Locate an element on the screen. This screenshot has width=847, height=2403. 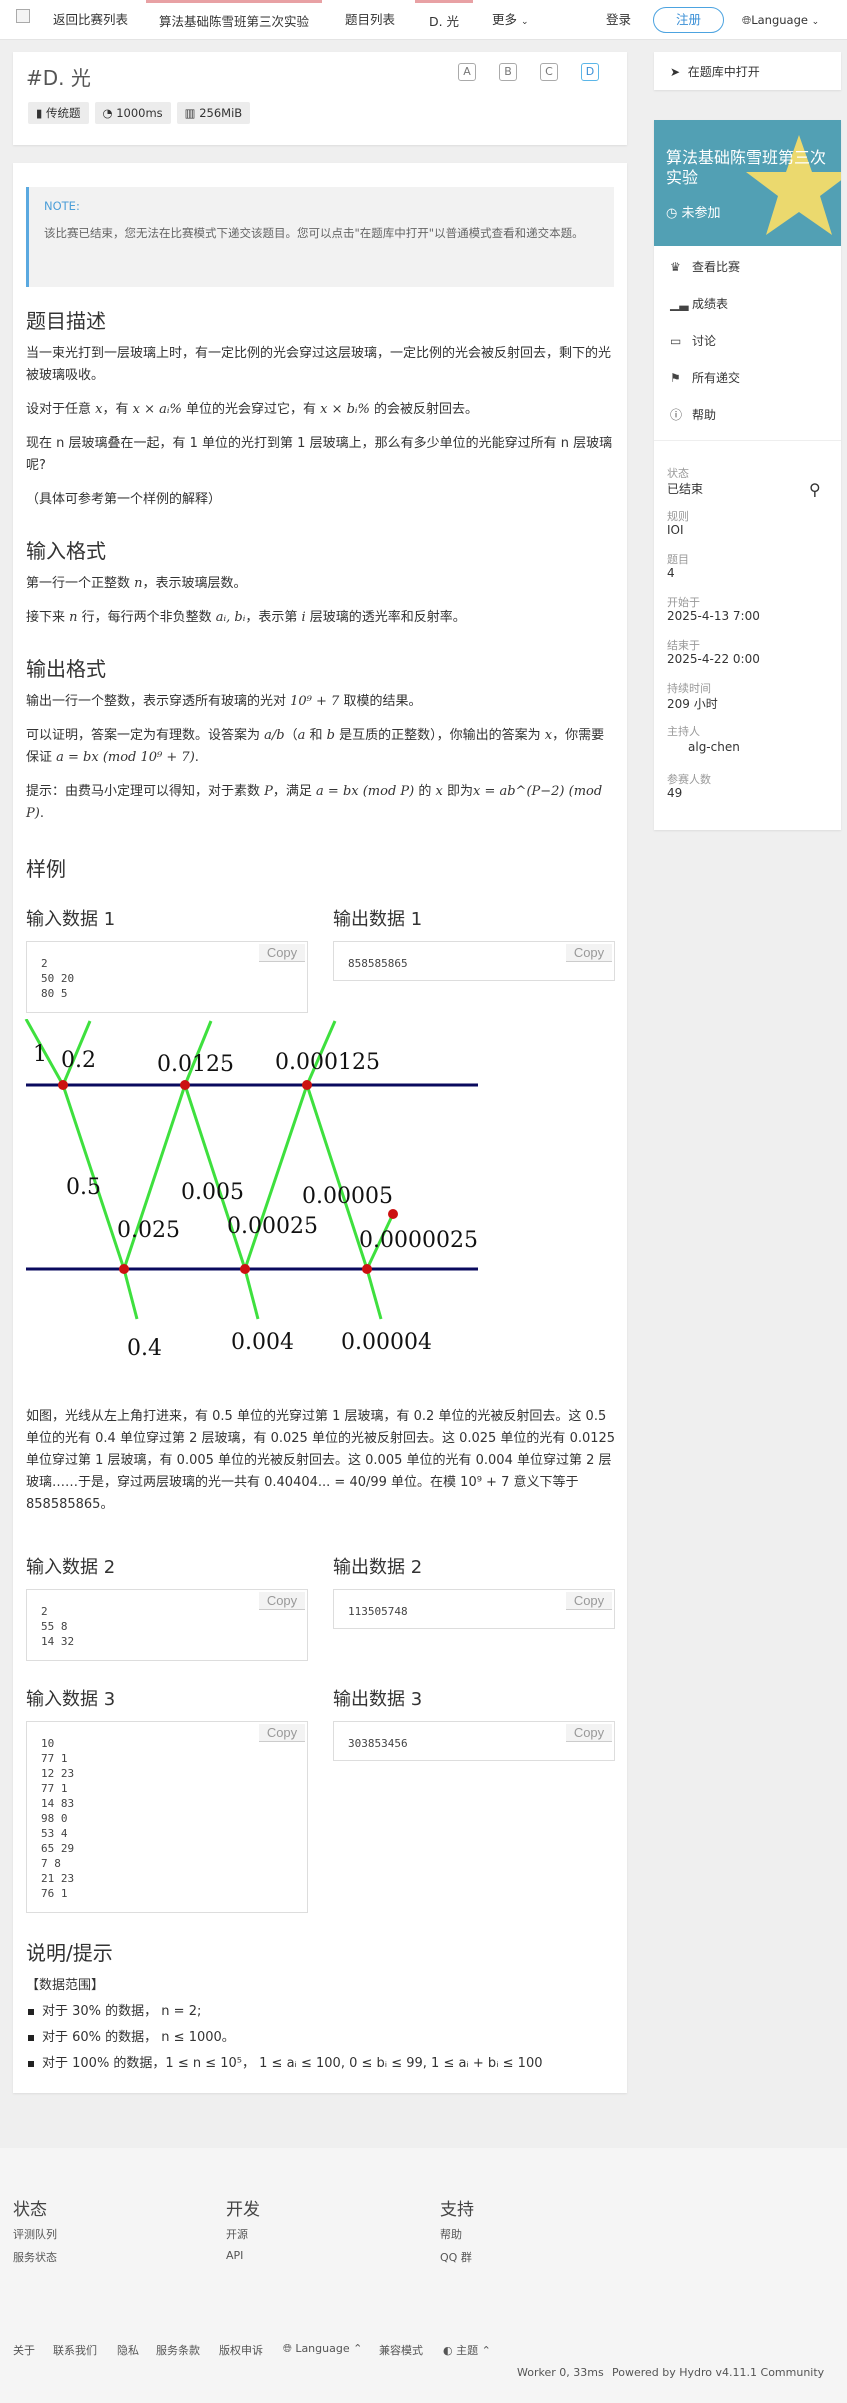
memory-limit: 256MiB is located at coordinates (221, 113).